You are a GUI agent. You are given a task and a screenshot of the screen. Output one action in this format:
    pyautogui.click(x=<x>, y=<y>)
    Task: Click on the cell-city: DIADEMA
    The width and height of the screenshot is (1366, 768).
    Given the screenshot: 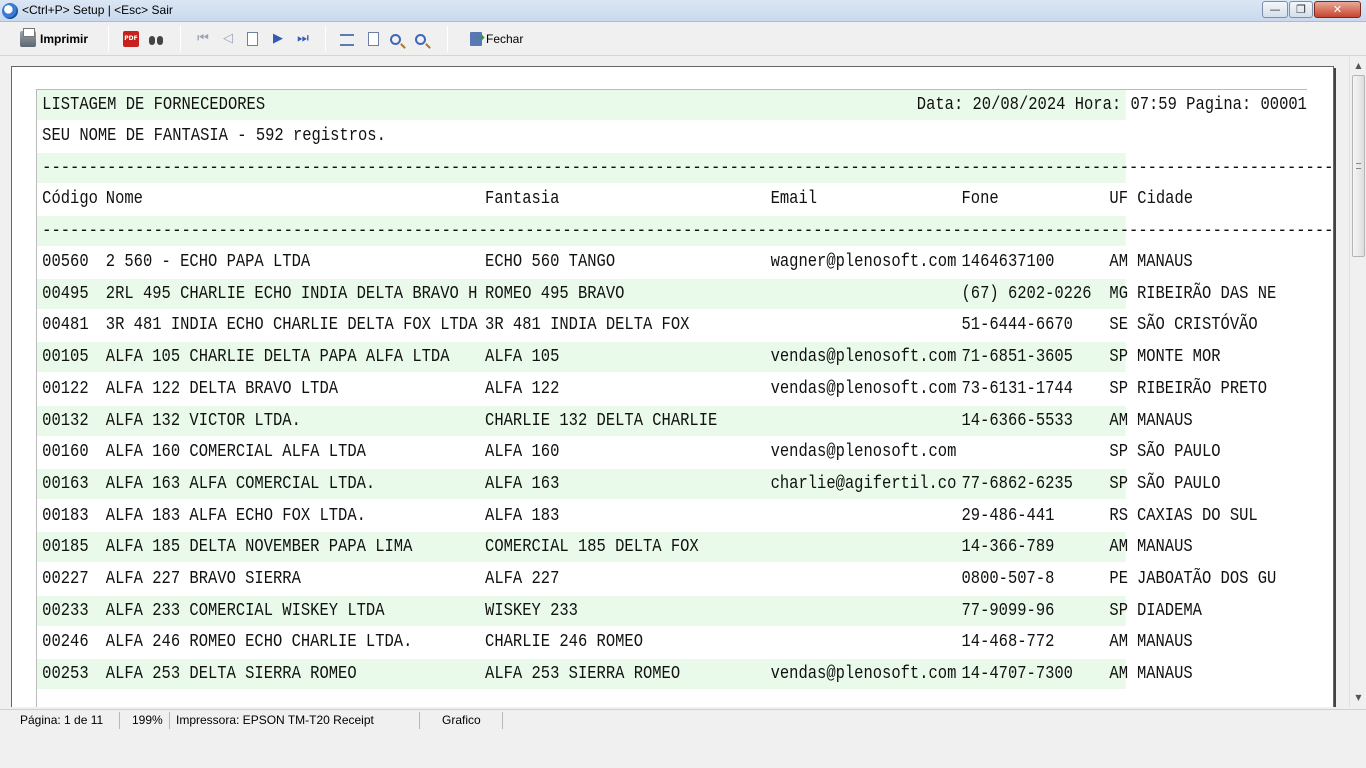 What is the action you would take?
    pyautogui.click(x=1169, y=610)
    